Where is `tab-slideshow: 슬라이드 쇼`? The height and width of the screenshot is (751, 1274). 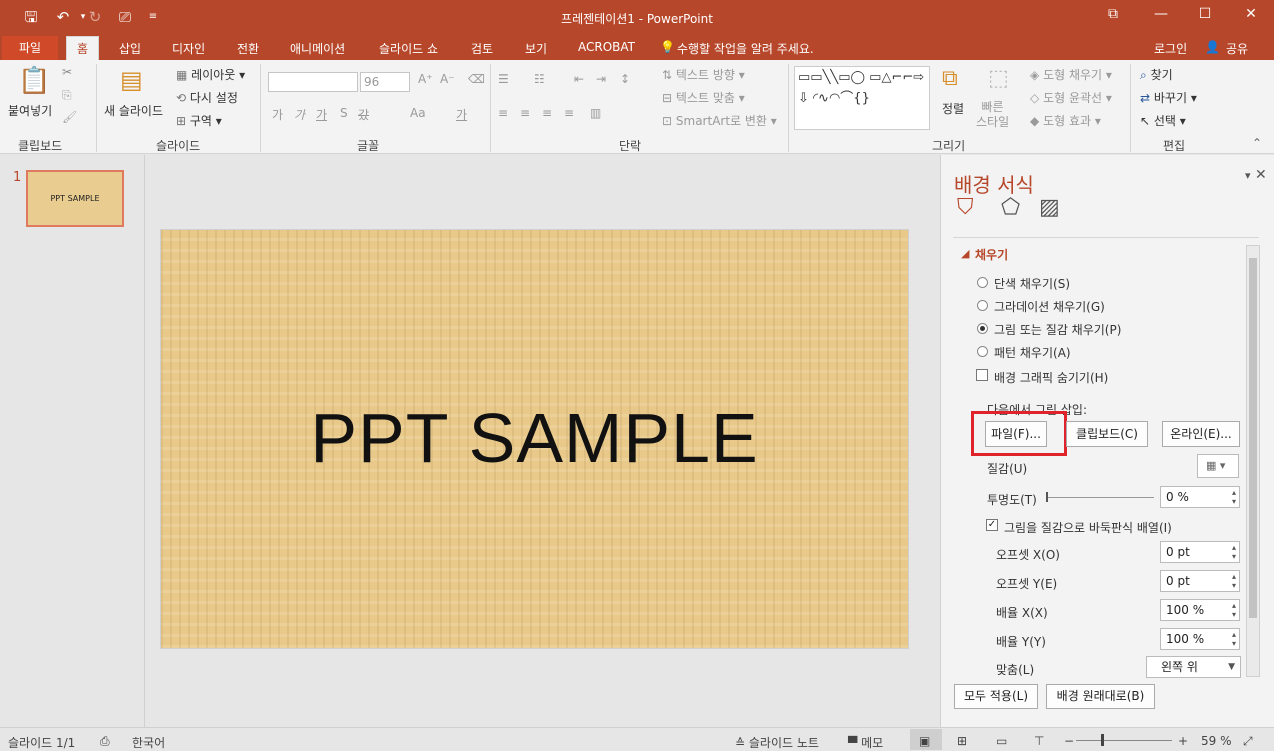
tab-slideshow: 슬라이드 쇼 is located at coordinates (408, 48).